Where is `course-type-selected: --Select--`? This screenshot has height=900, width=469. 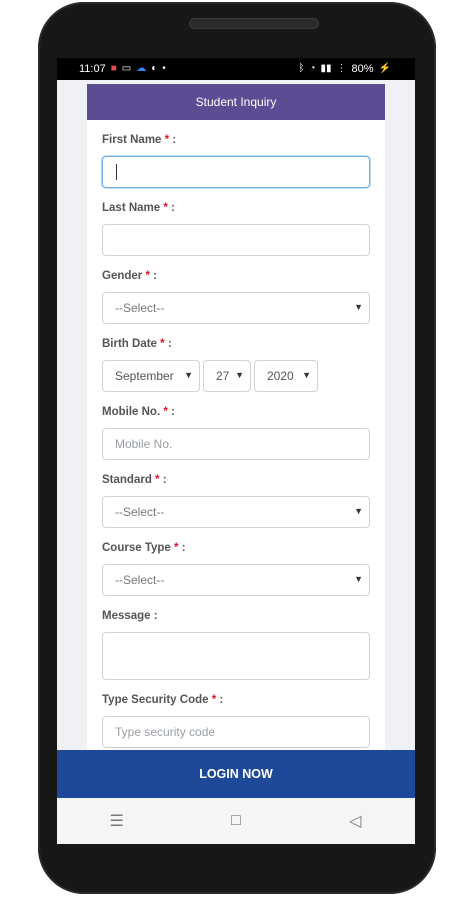 course-type-selected: --Select-- is located at coordinates (140, 580).